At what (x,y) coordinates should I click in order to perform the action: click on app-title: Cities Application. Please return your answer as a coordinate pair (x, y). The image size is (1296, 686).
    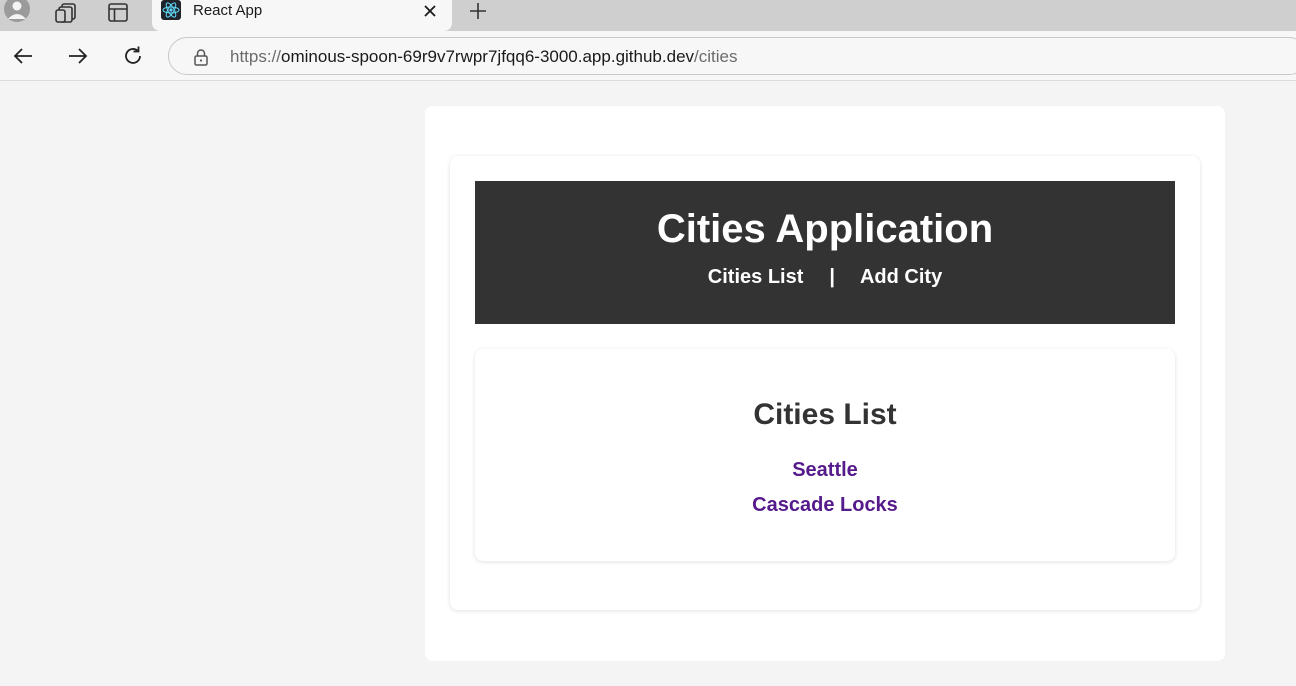
    Looking at the image, I should click on (825, 229).